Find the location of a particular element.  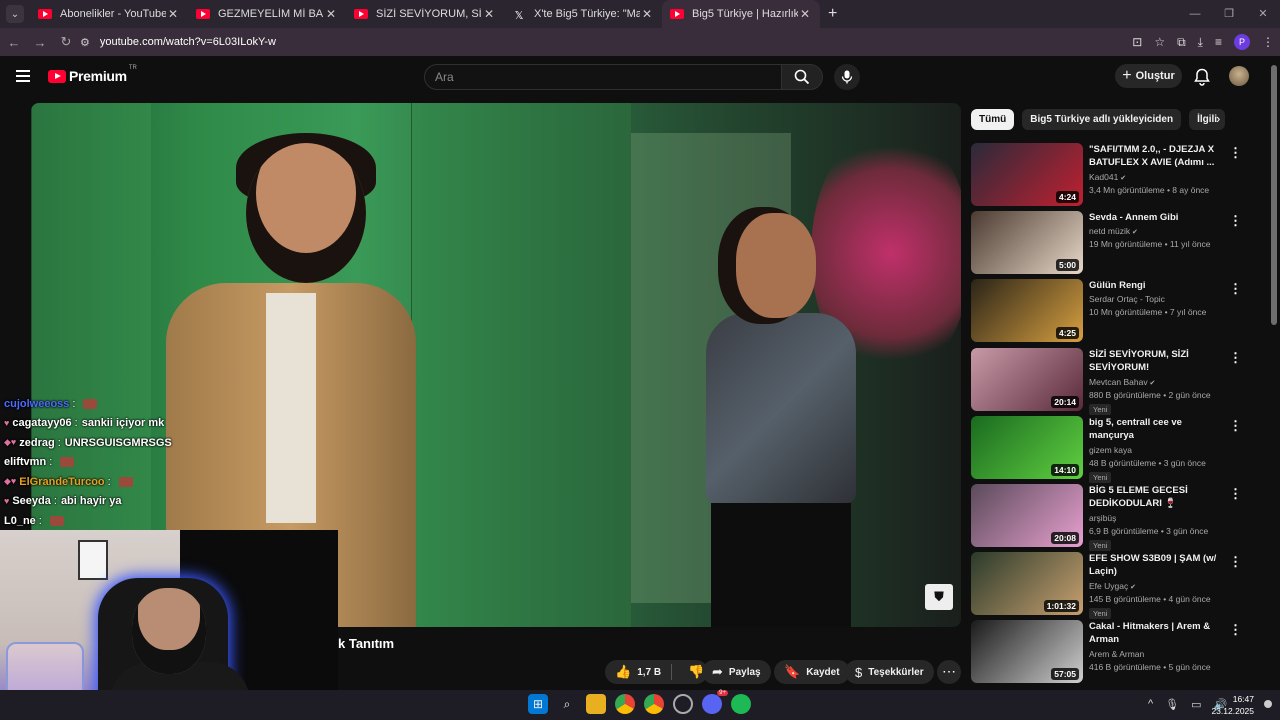

video-thumbnail: 5:00 is located at coordinates (1027, 243).